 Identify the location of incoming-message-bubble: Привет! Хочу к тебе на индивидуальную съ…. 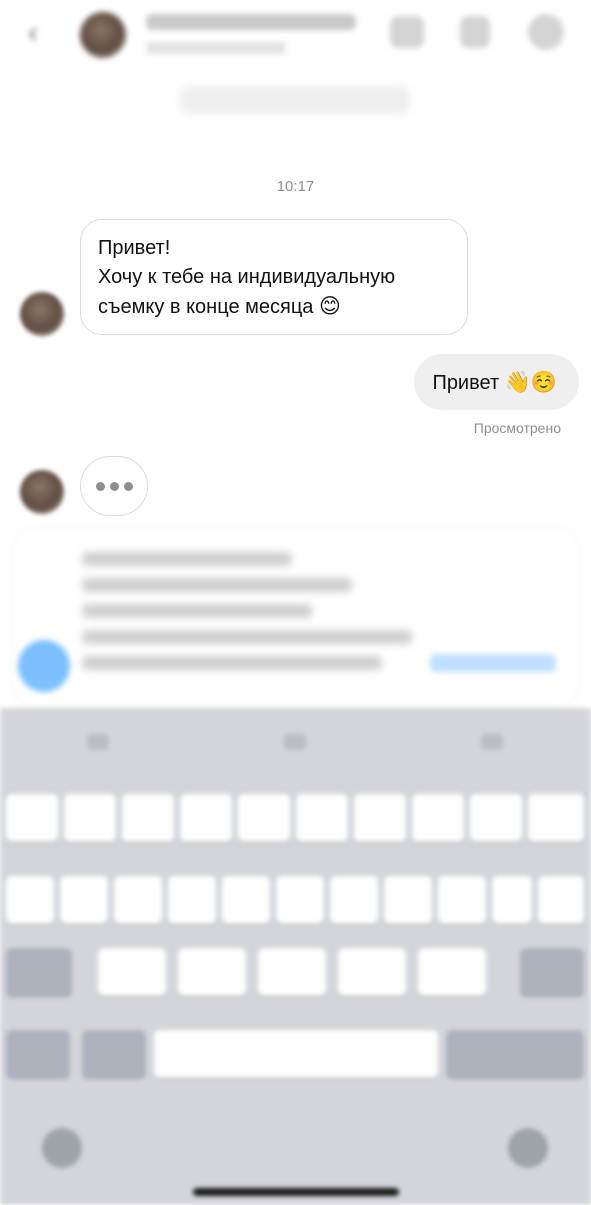
(274, 277).